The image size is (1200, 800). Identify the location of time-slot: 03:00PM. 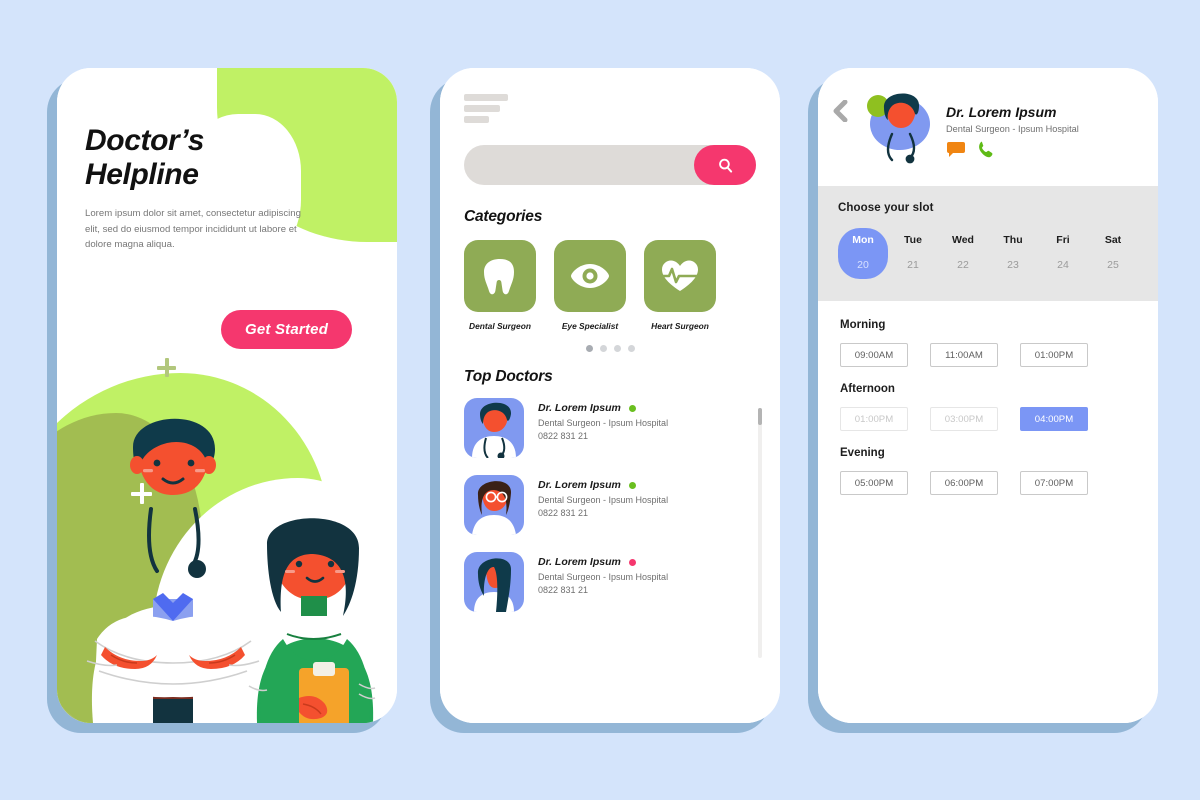
(964, 419).